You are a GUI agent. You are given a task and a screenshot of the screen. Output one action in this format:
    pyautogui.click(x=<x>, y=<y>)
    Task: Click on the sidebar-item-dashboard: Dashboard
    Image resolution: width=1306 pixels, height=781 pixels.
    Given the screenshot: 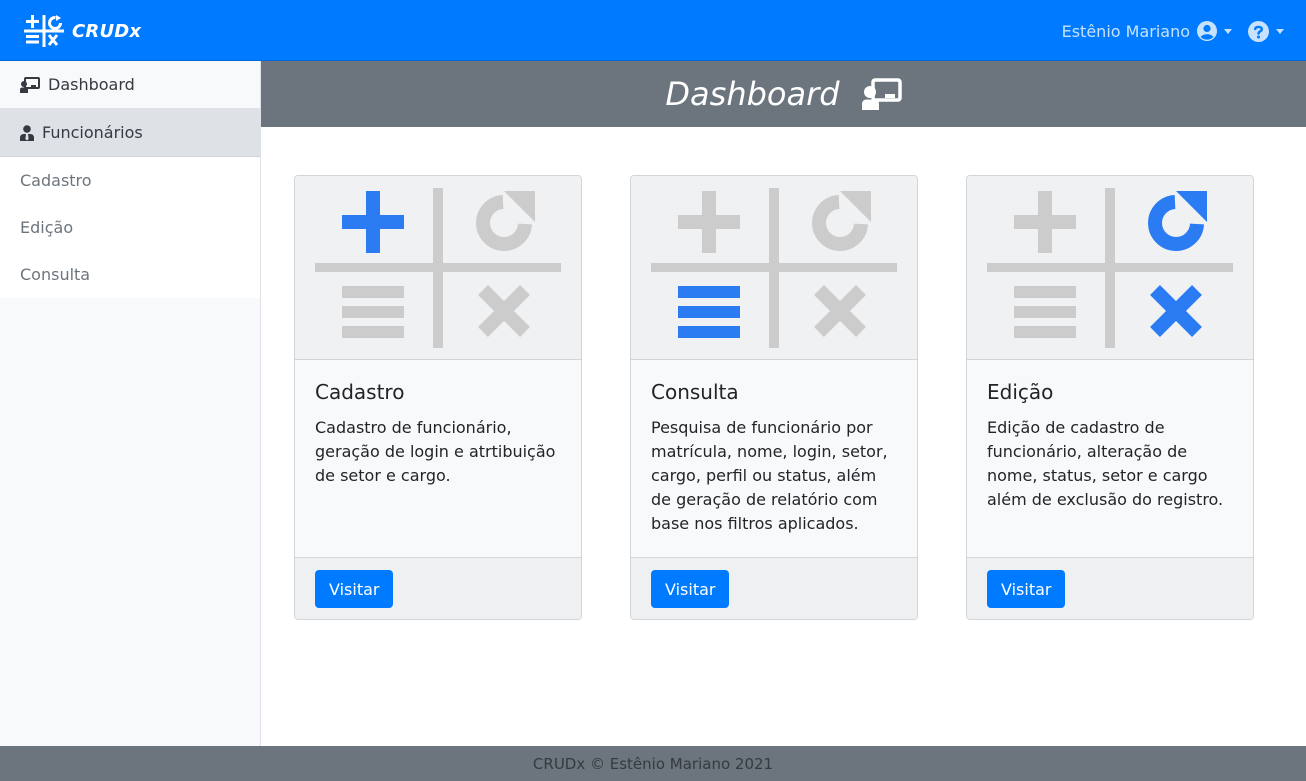 What is the action you would take?
    pyautogui.click(x=130, y=85)
    